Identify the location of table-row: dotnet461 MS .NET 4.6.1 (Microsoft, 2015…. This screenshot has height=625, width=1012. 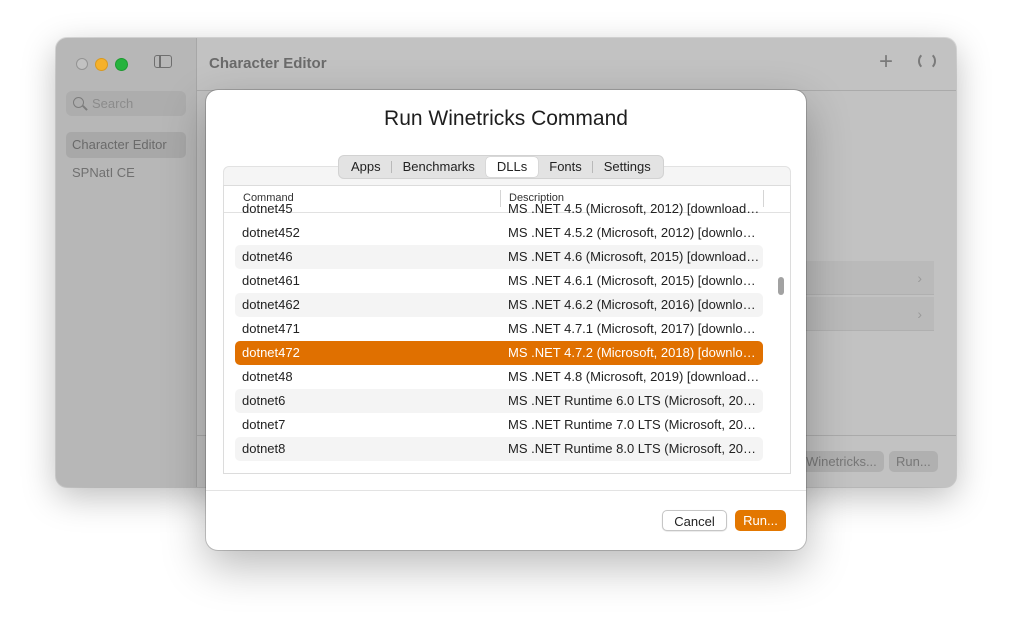
(499, 281).